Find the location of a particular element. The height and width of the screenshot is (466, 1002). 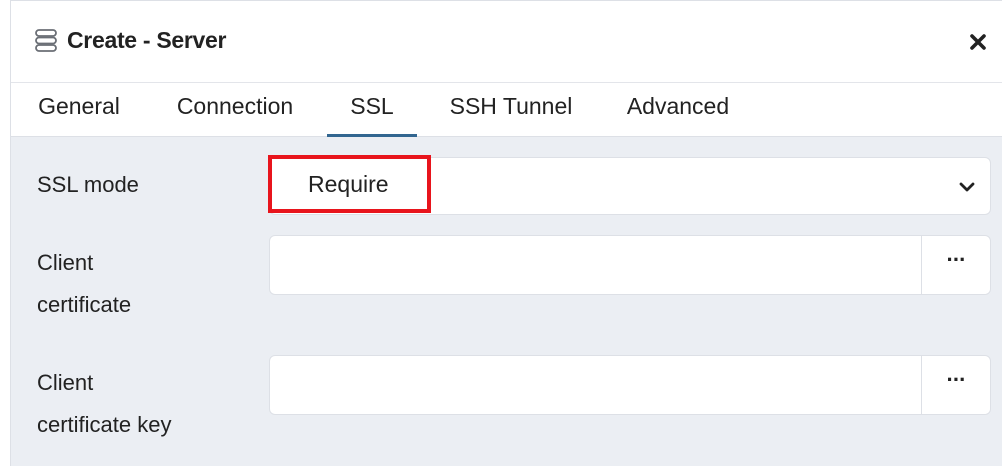

client-certificate-key-field: ··· is located at coordinates (630, 385).